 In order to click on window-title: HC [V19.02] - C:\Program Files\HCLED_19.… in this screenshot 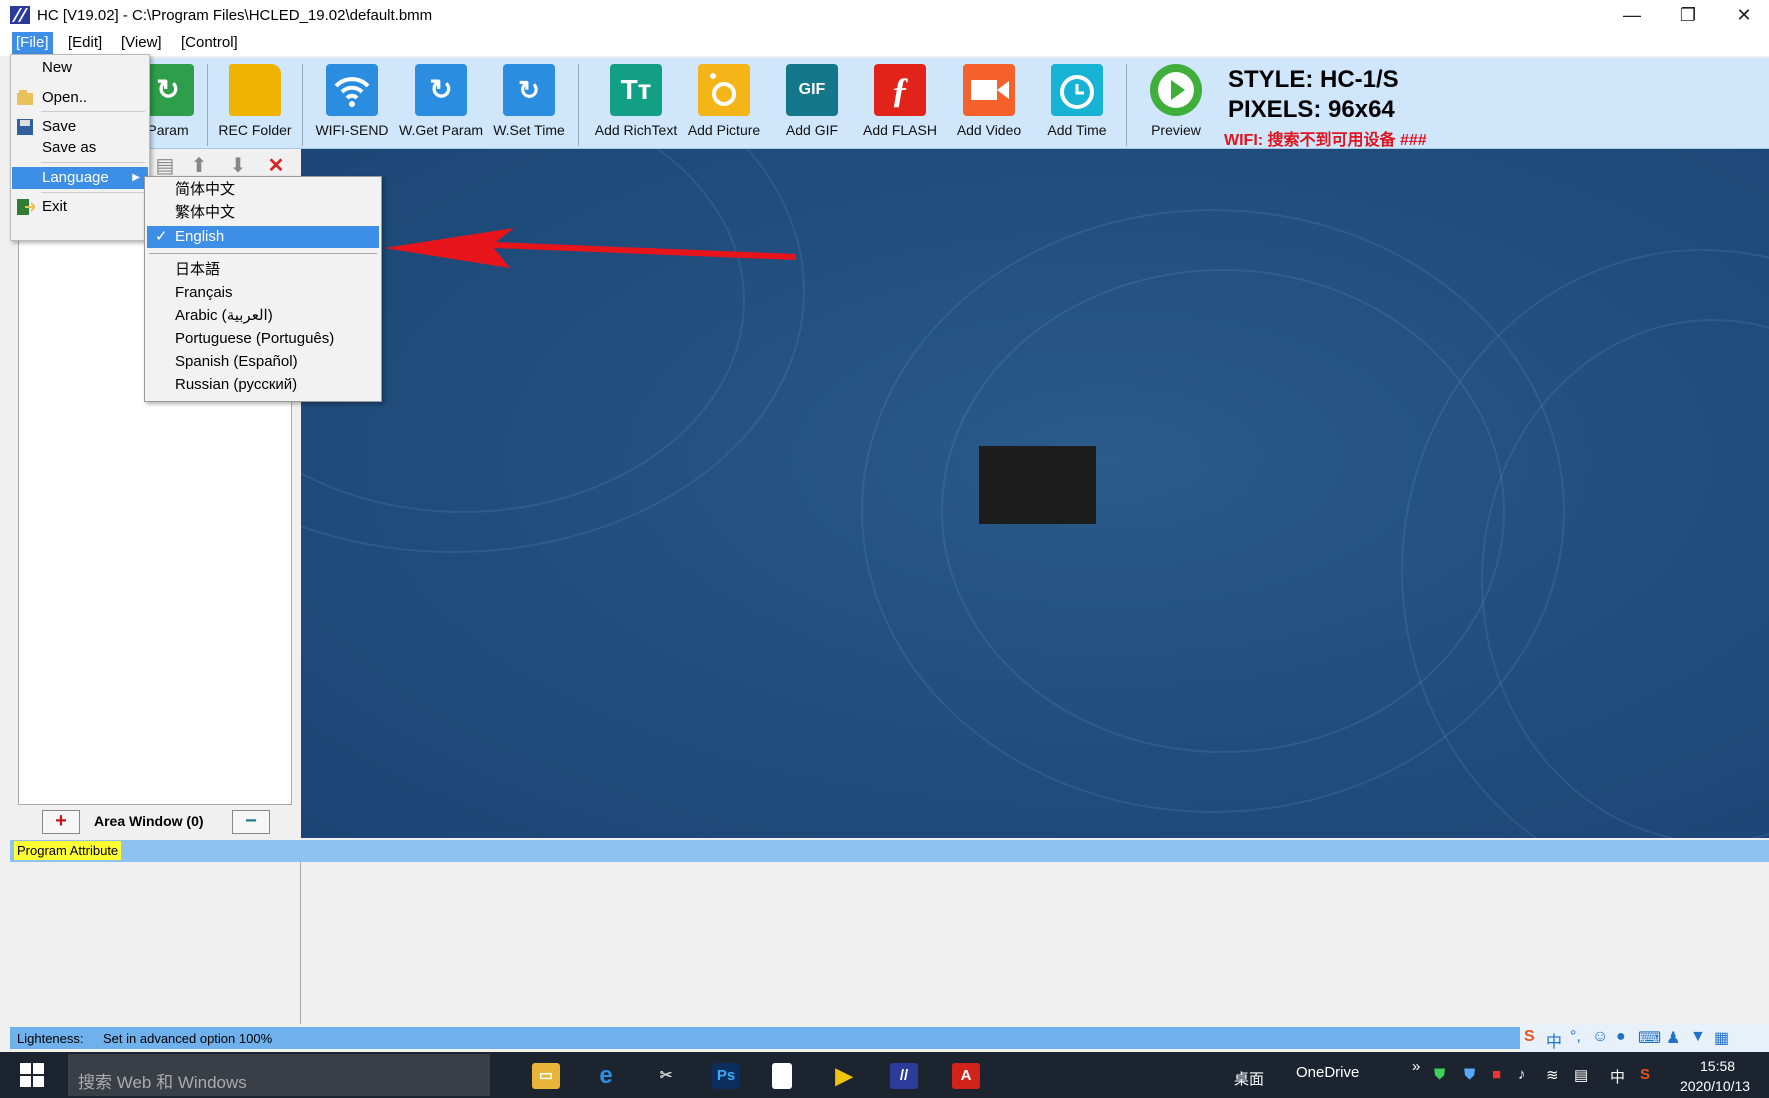, I will do `click(235, 15)`.